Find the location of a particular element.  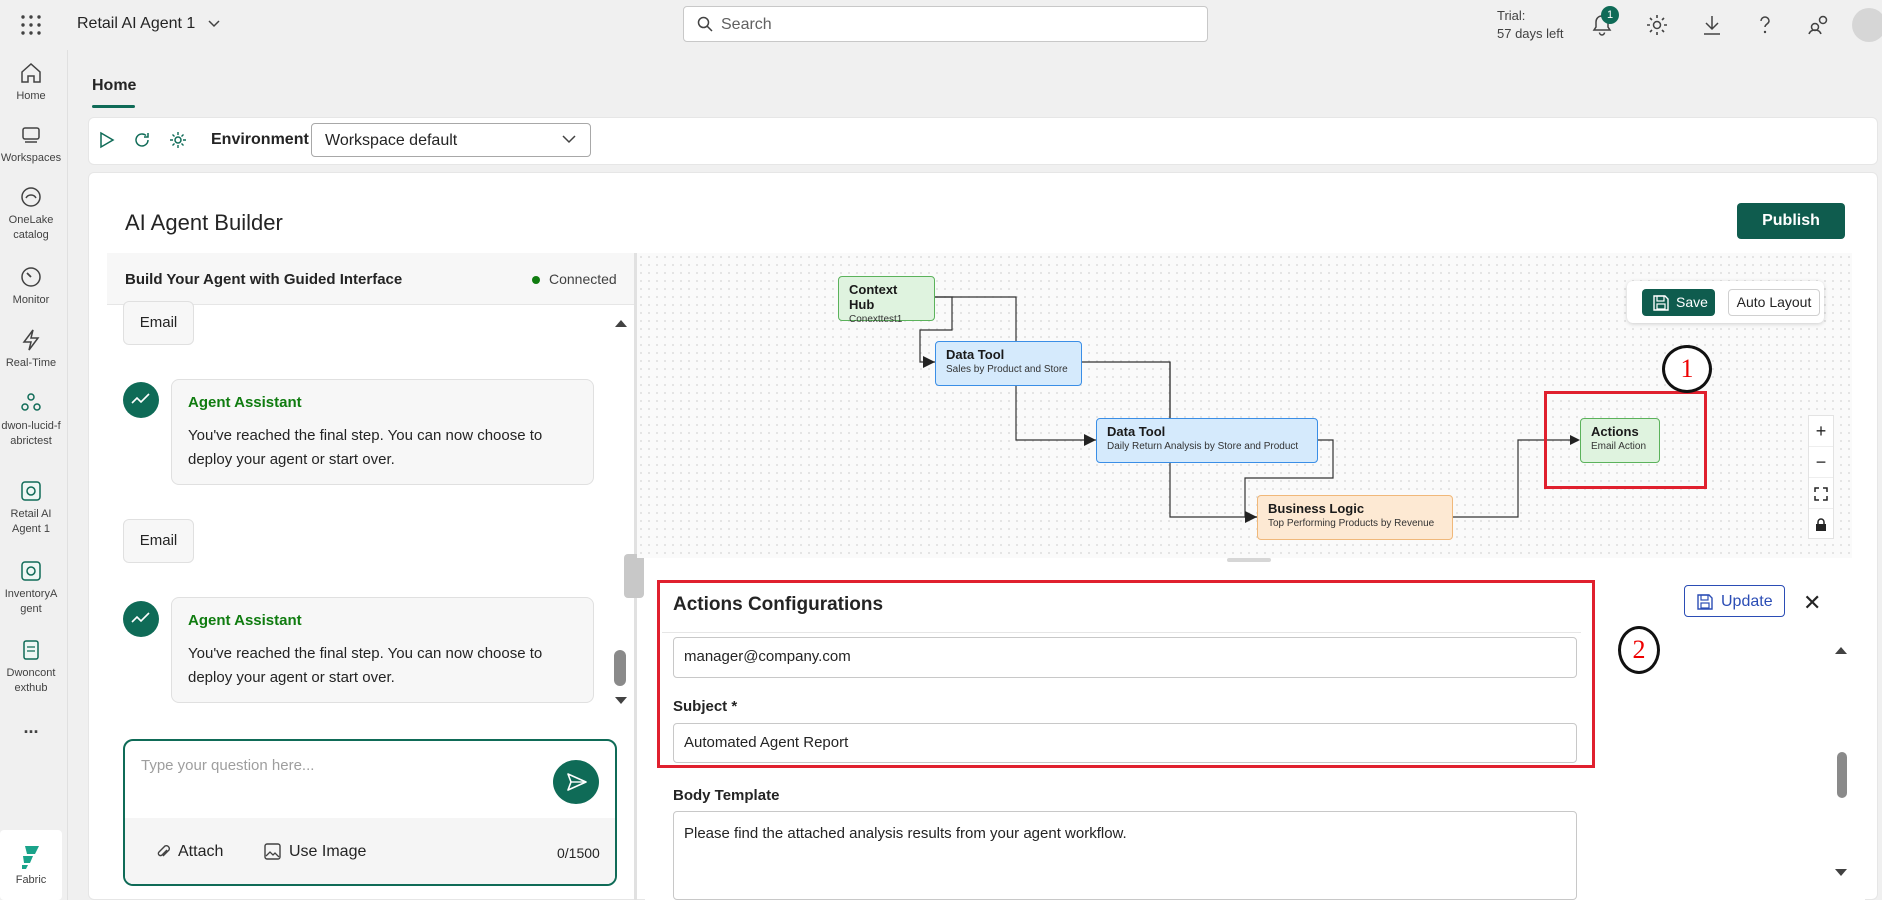

save-label: Save is located at coordinates (1692, 302).